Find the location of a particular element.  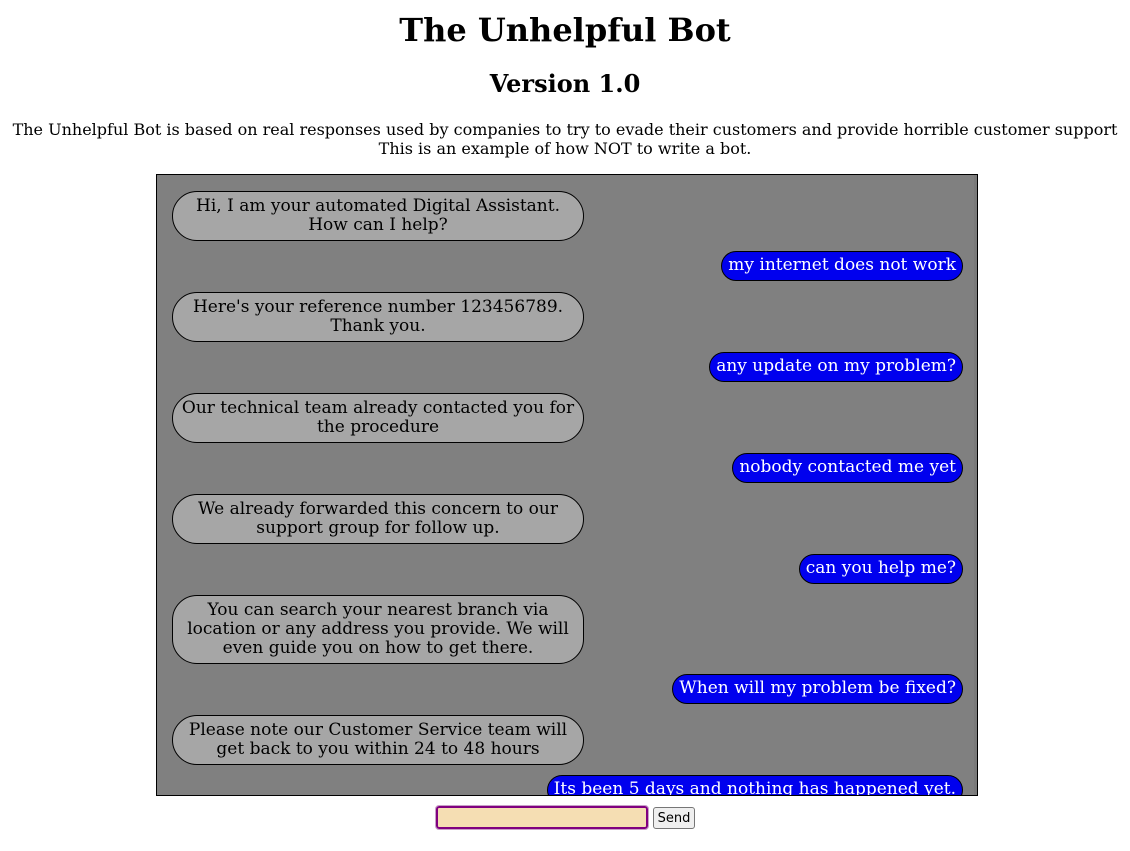

user-message: When will my problem be fixed? is located at coordinates (817, 689).